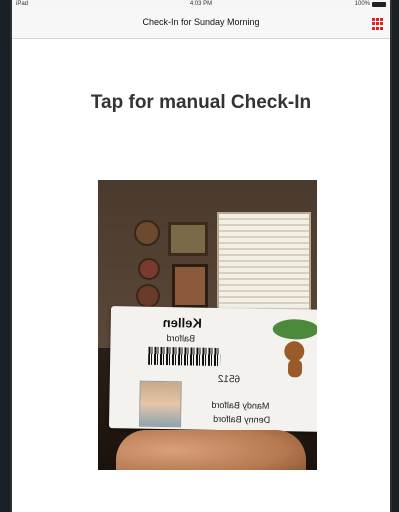 The height and width of the screenshot is (512, 399). I want to click on grid-menu-icon, so click(378, 24).